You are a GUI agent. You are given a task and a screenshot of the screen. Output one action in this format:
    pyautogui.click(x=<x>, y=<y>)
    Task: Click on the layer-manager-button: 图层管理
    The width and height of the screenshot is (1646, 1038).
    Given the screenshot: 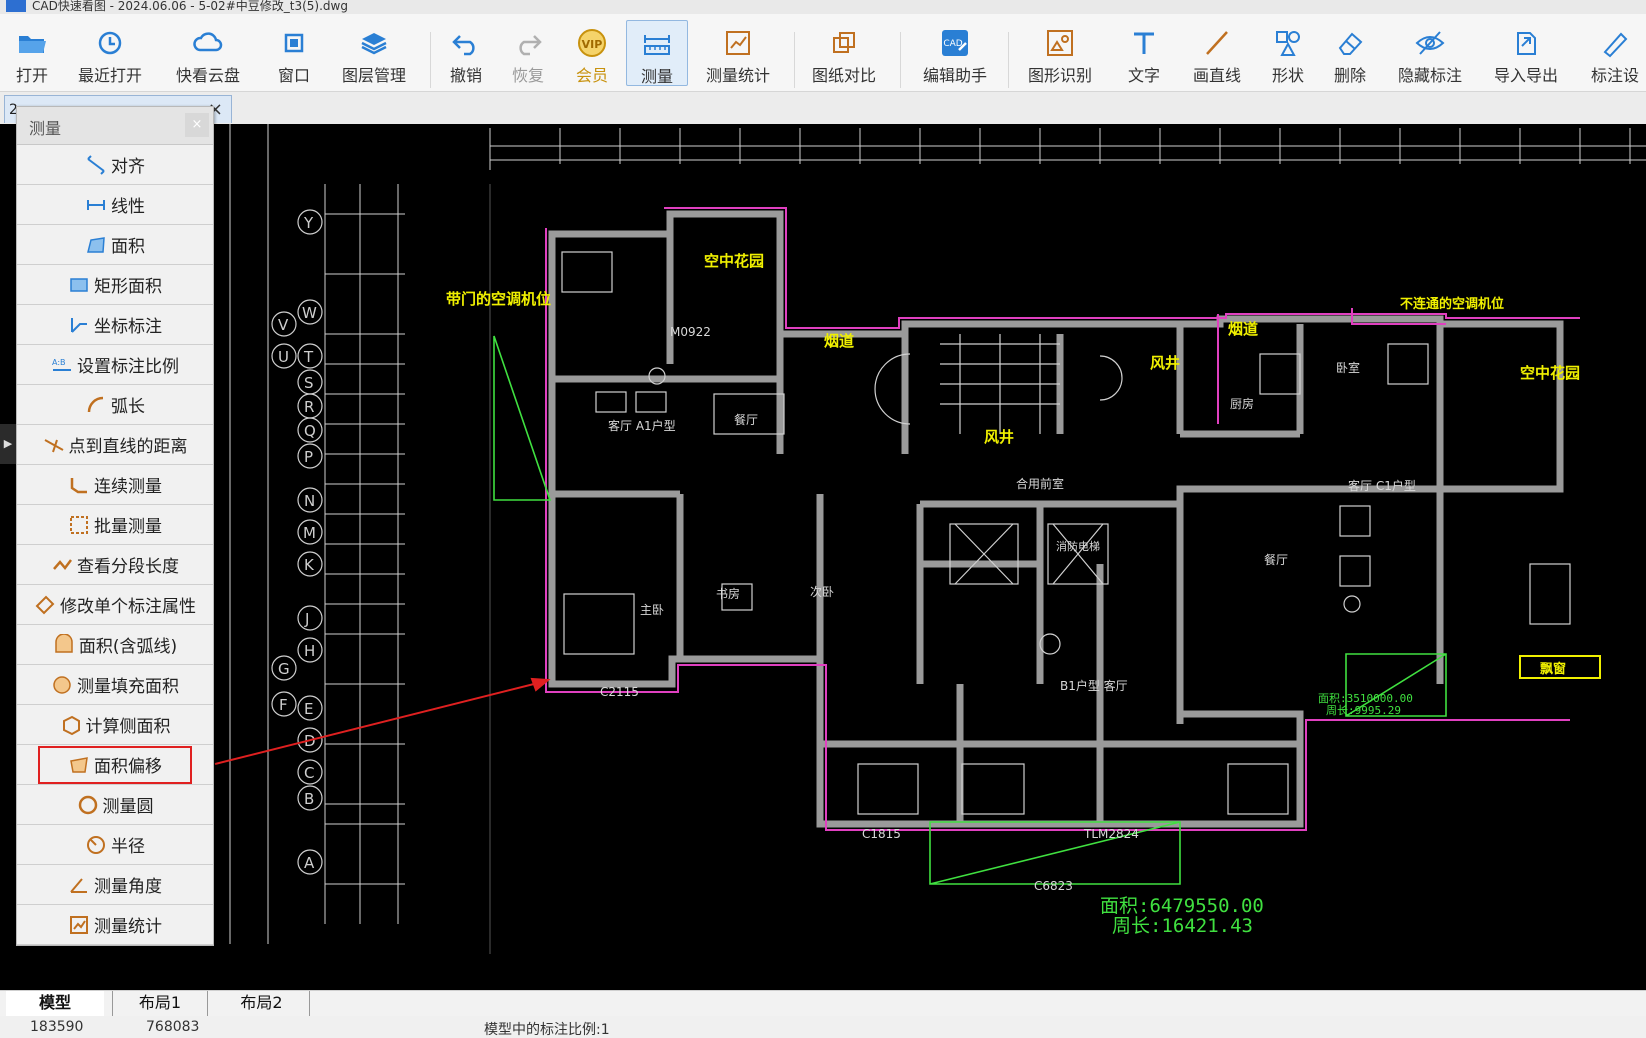 What is the action you would take?
    pyautogui.click(x=374, y=53)
    